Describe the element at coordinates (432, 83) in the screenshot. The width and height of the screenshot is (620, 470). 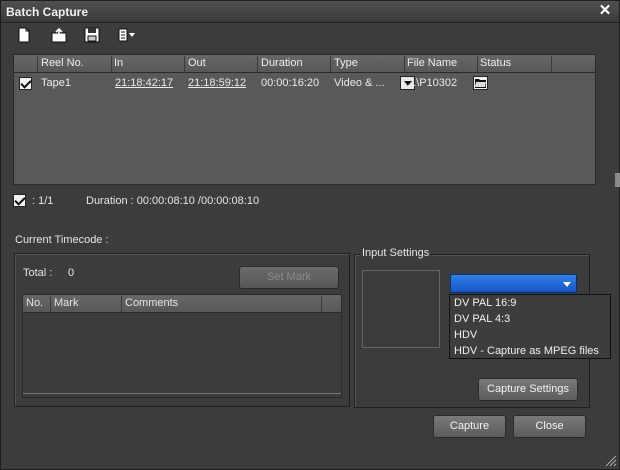
I see `cell-file-name: ...\P10302` at that location.